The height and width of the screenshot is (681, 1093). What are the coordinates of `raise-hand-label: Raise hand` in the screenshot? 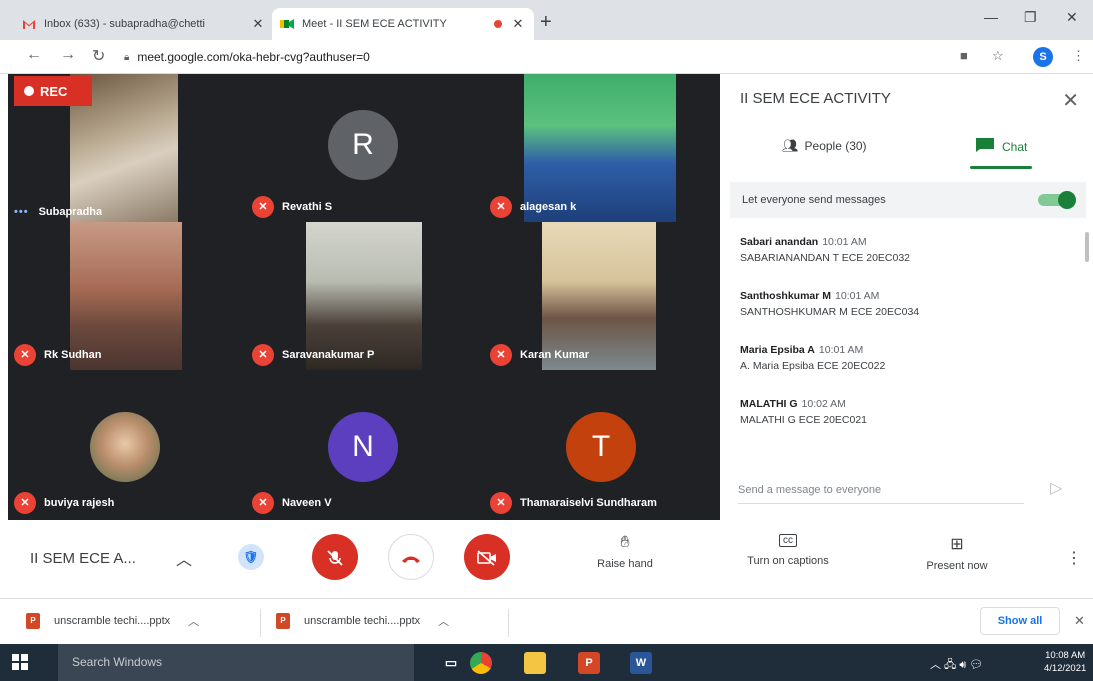 It's located at (625, 564).